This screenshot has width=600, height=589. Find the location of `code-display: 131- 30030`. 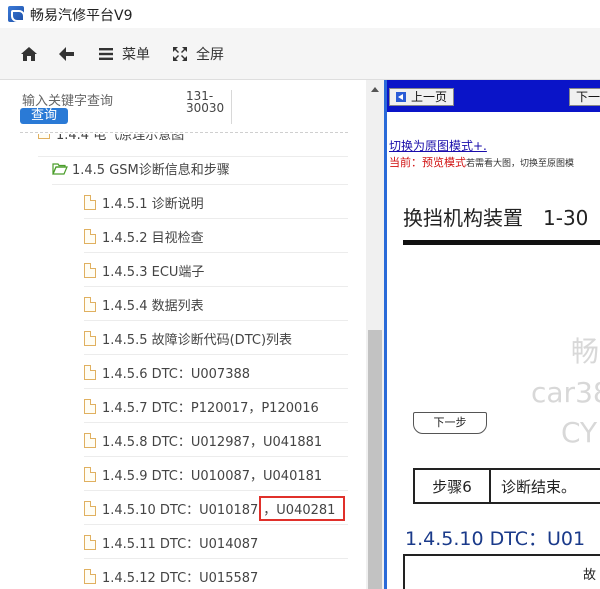

code-display: 131- 30030 is located at coordinates (205, 102).